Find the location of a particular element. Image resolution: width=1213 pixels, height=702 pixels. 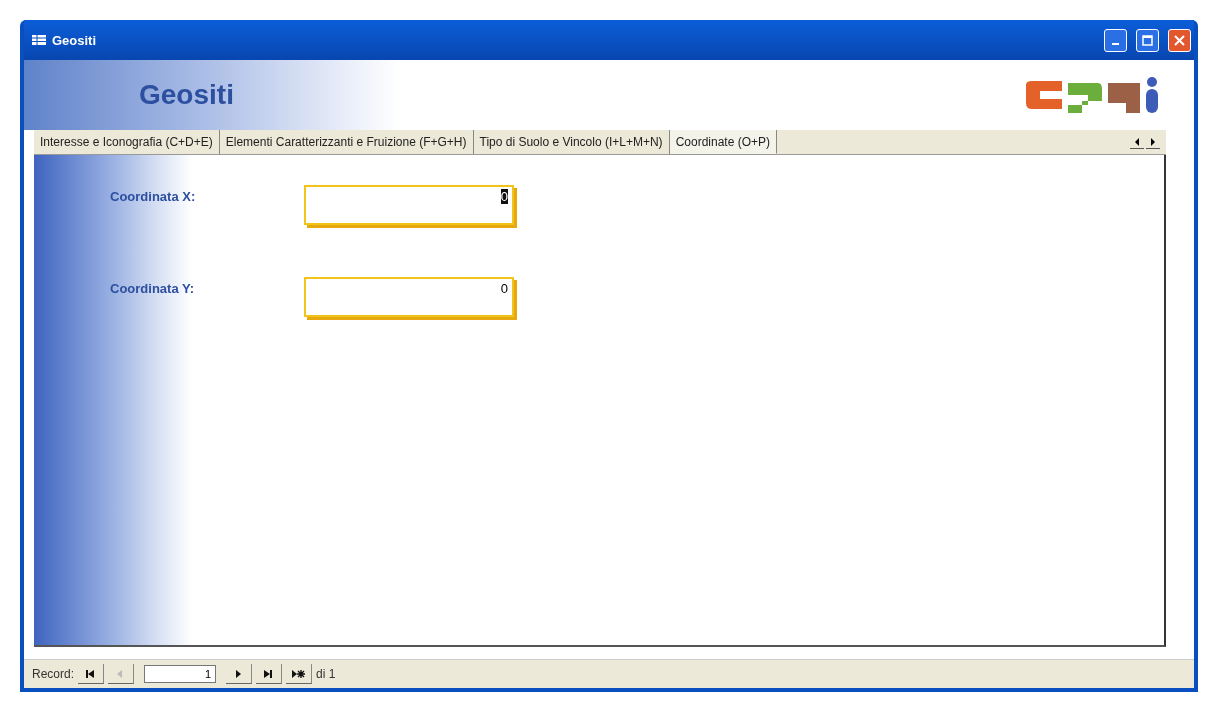

record-number-field: 1 is located at coordinates (180, 674).